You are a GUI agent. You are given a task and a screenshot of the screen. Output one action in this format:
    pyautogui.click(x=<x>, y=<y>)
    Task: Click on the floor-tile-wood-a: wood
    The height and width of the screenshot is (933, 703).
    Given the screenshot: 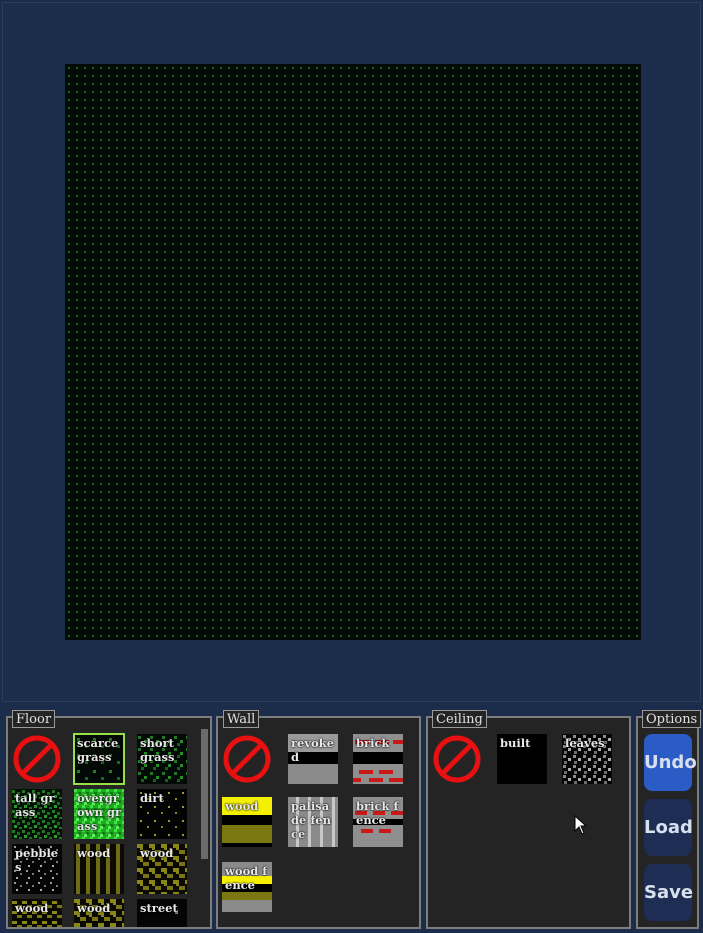 What is the action you would take?
    pyautogui.click(x=37, y=913)
    